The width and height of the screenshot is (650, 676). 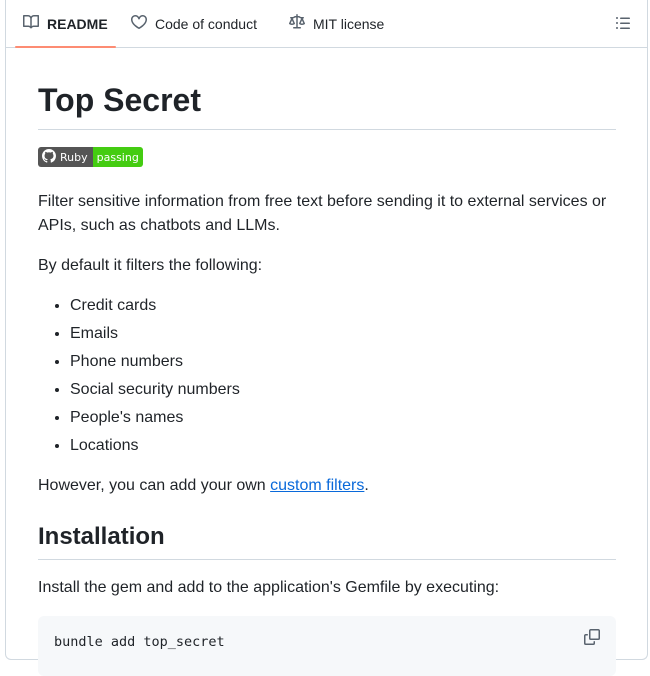 I want to click on readme-title: Top Secret, so click(x=327, y=105).